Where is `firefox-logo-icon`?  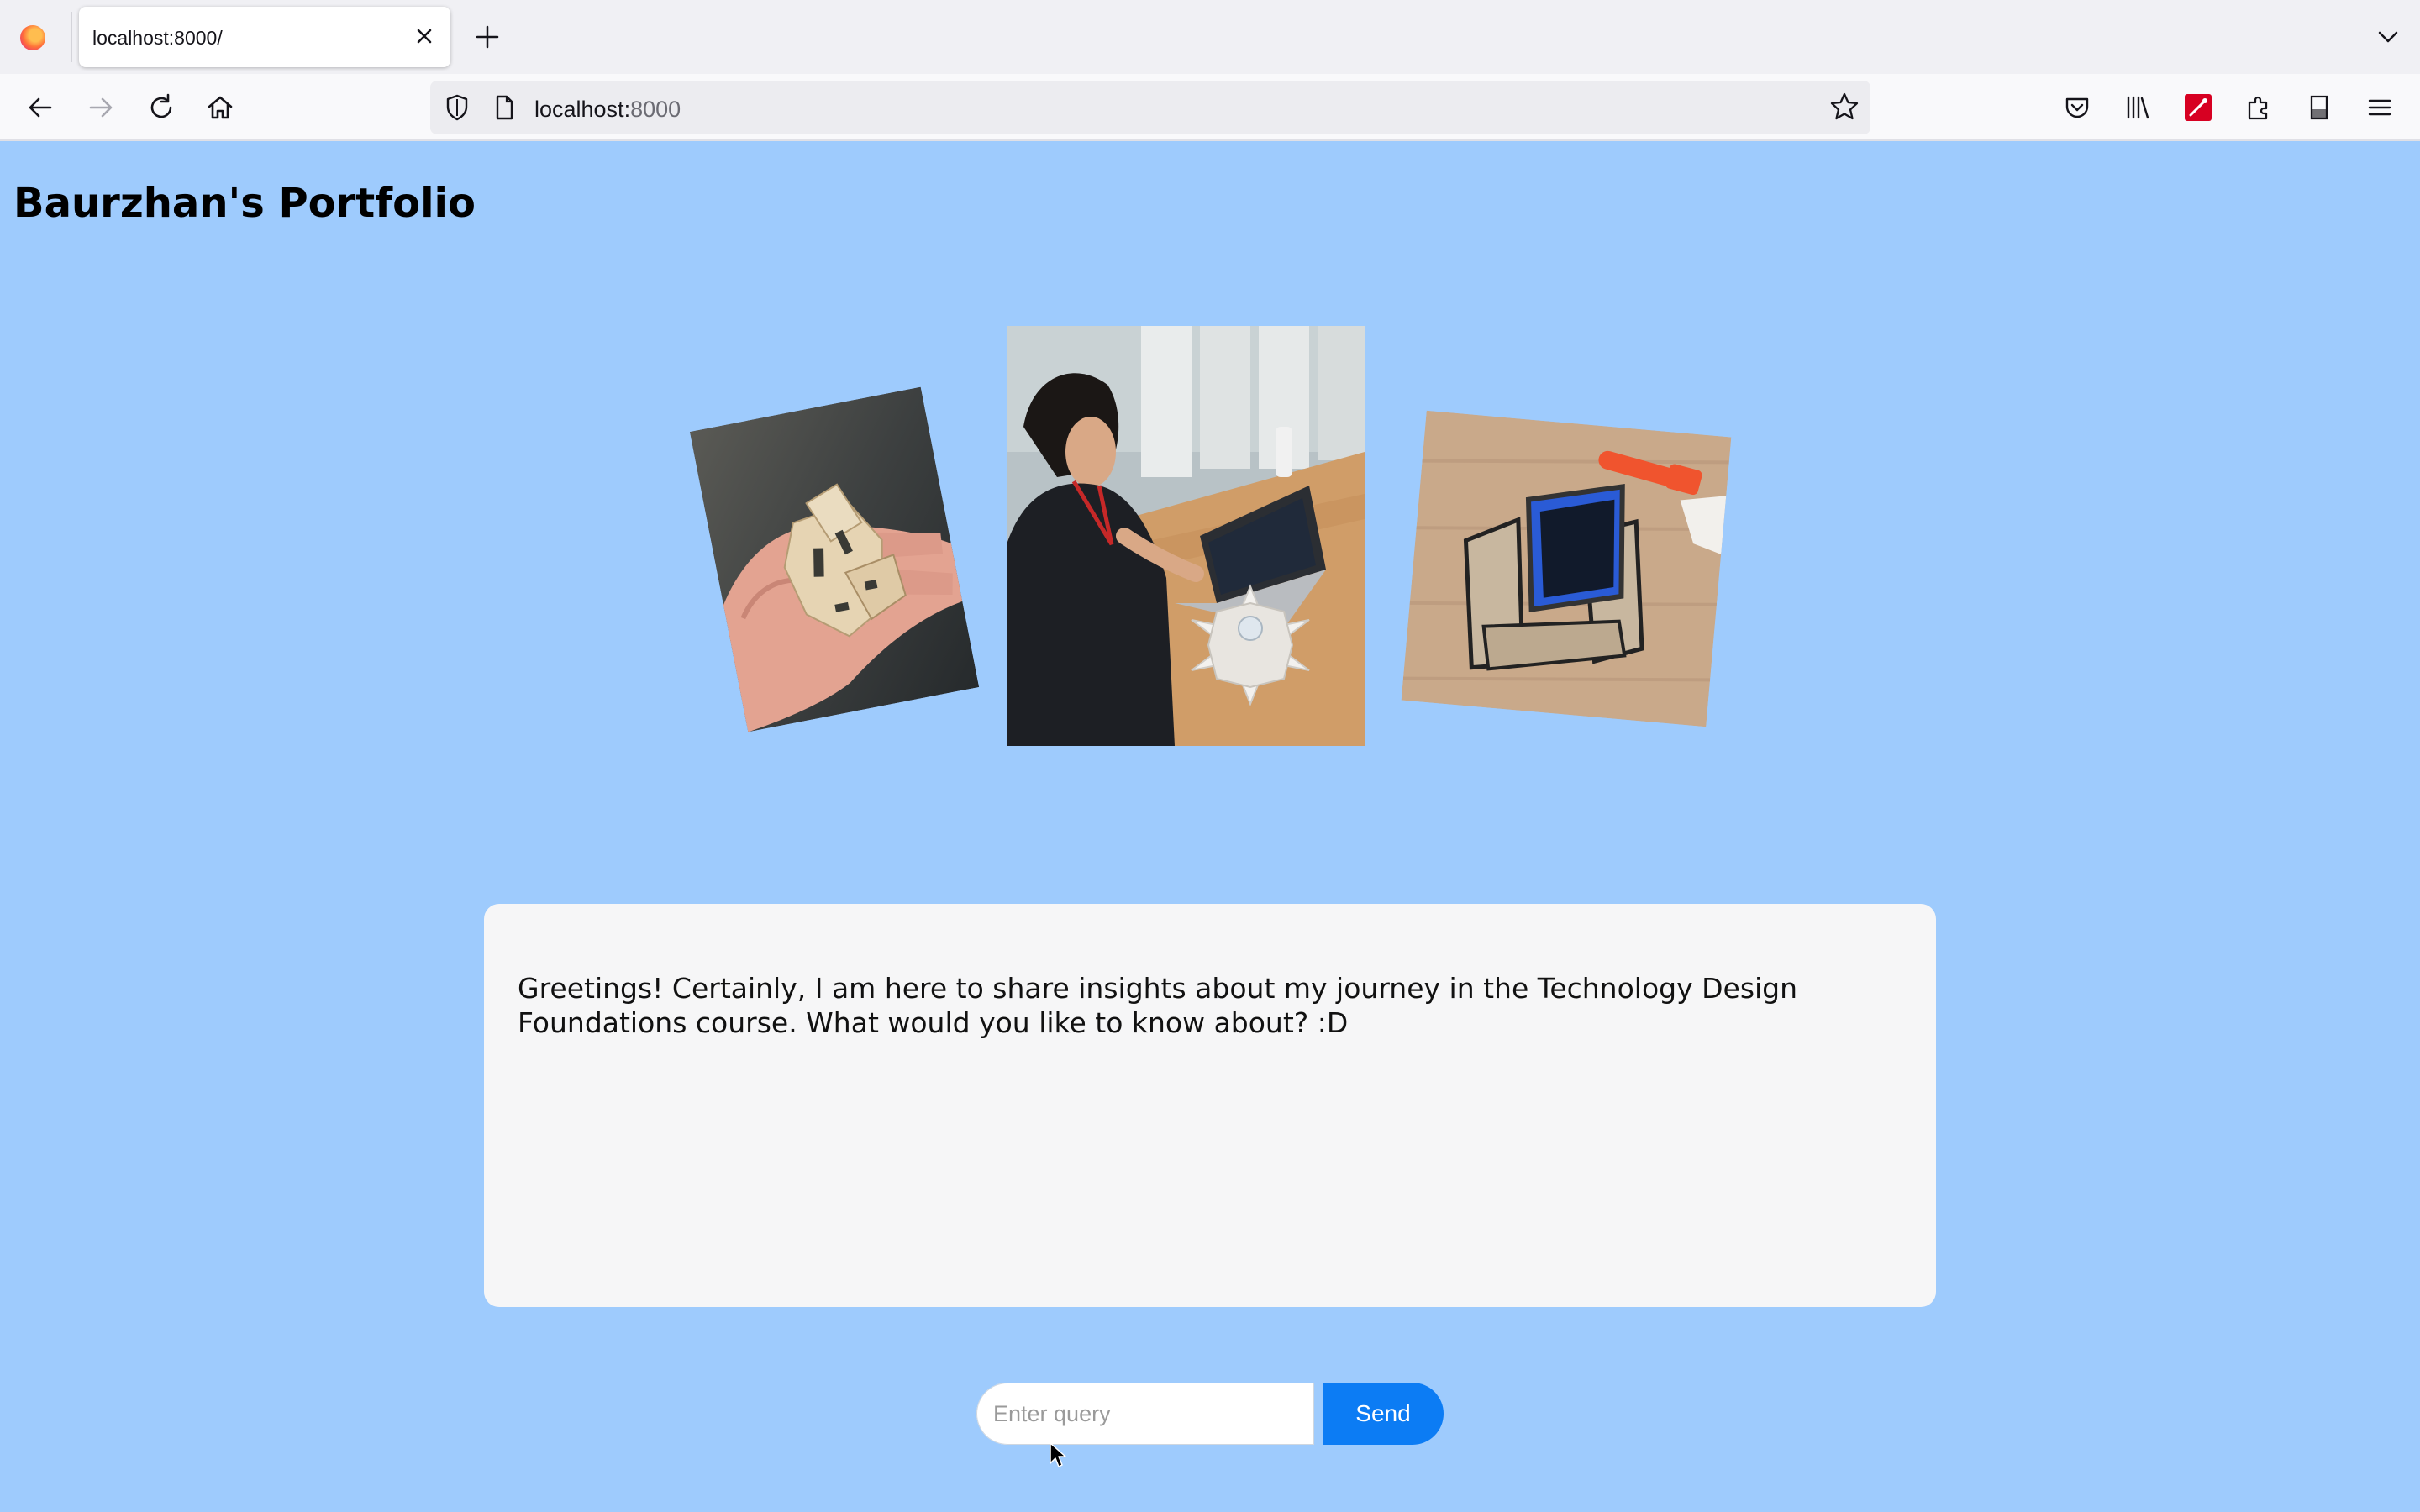 firefox-logo-icon is located at coordinates (33, 37).